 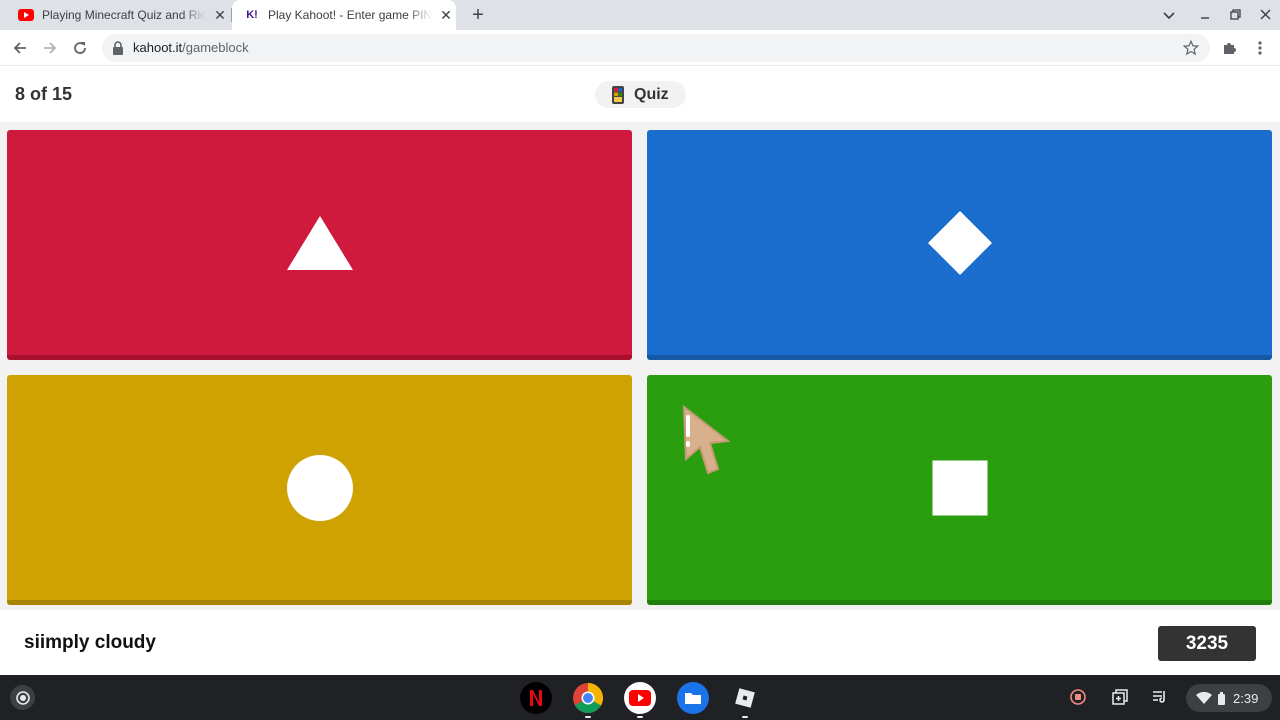 I want to click on question-counter: 8 of 15, so click(x=44, y=94).